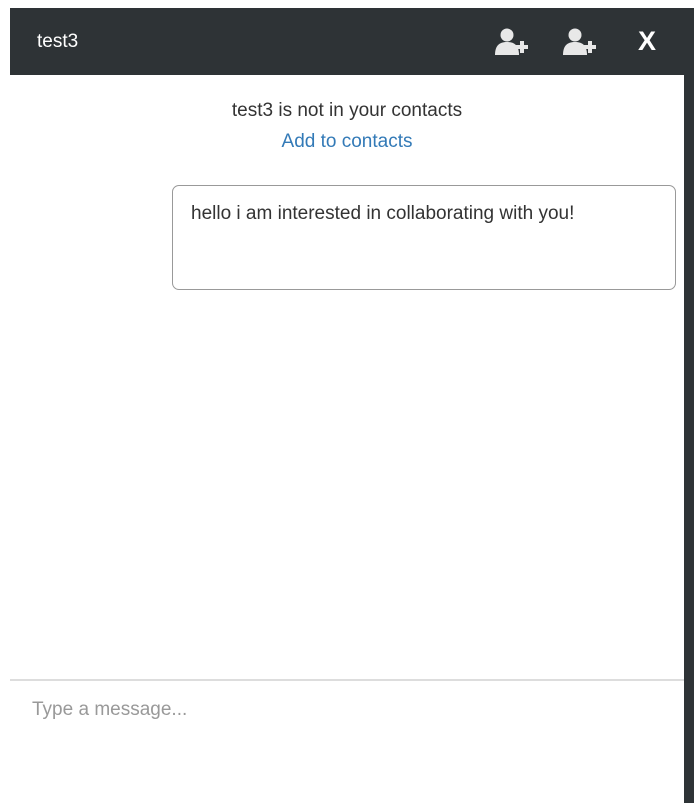 The height and width of the screenshot is (803, 694). I want to click on message-composer, so click(347, 741).